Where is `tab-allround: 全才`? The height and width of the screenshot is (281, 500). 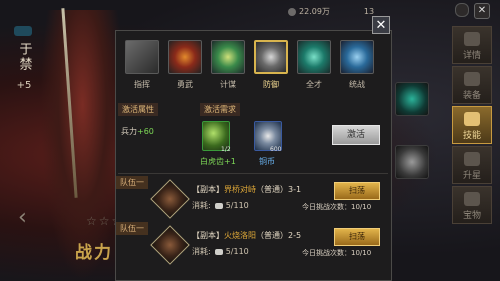 tab-allround: 全才 is located at coordinates (314, 65).